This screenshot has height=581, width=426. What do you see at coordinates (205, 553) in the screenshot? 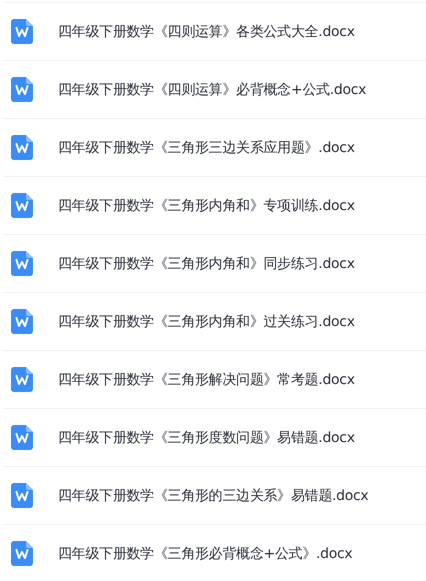
I see `file-name: 四年级下册数学《三角形必背概念+公式》.docx` at bounding box center [205, 553].